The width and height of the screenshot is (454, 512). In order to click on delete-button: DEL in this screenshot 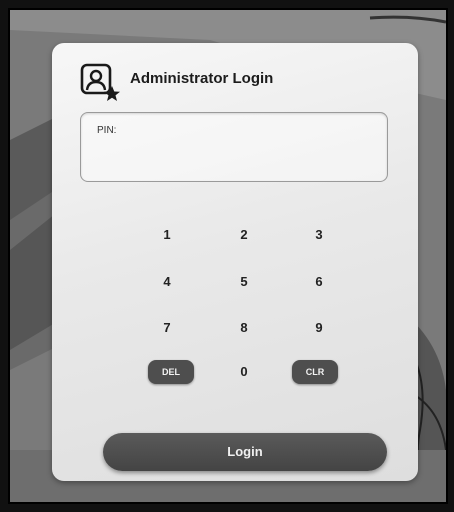, I will do `click(171, 372)`.